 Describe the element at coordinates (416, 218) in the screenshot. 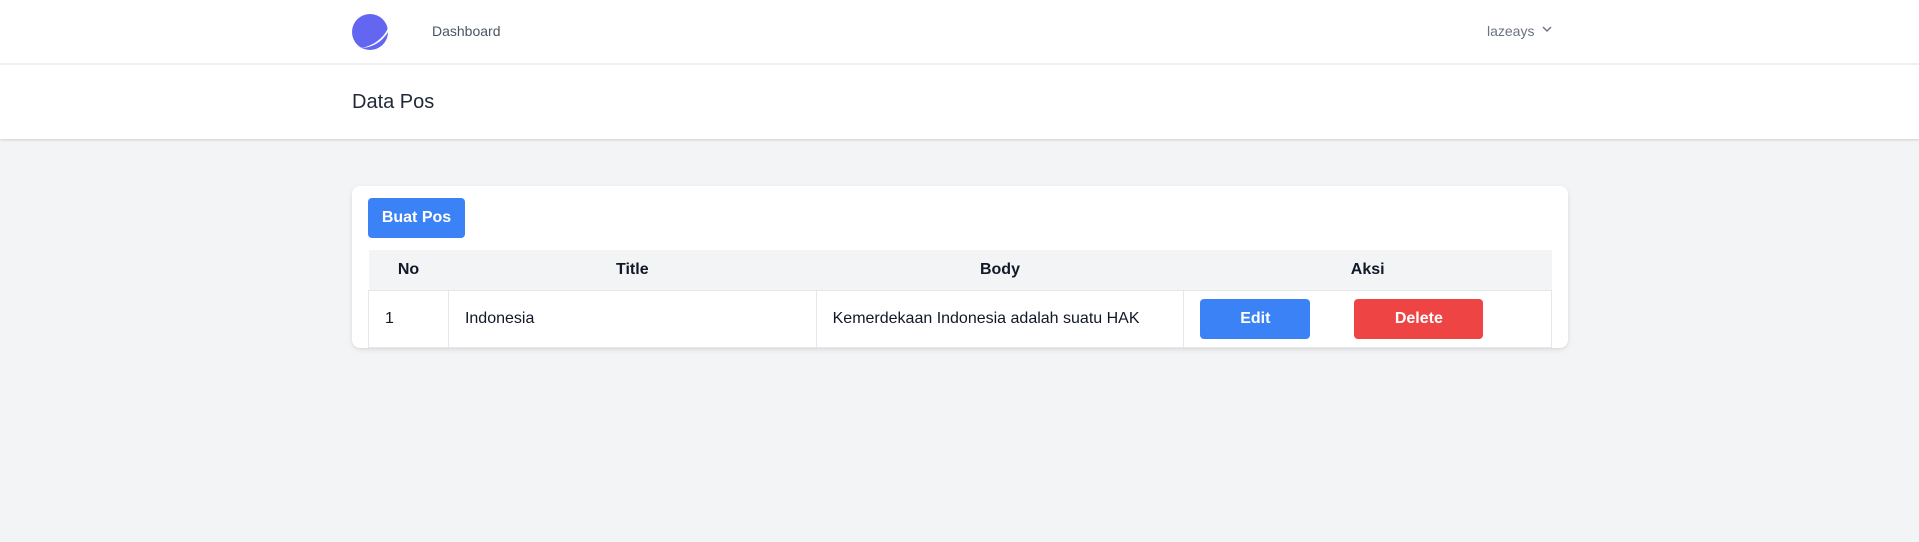

I see `create-post-button: Buat Pos` at that location.